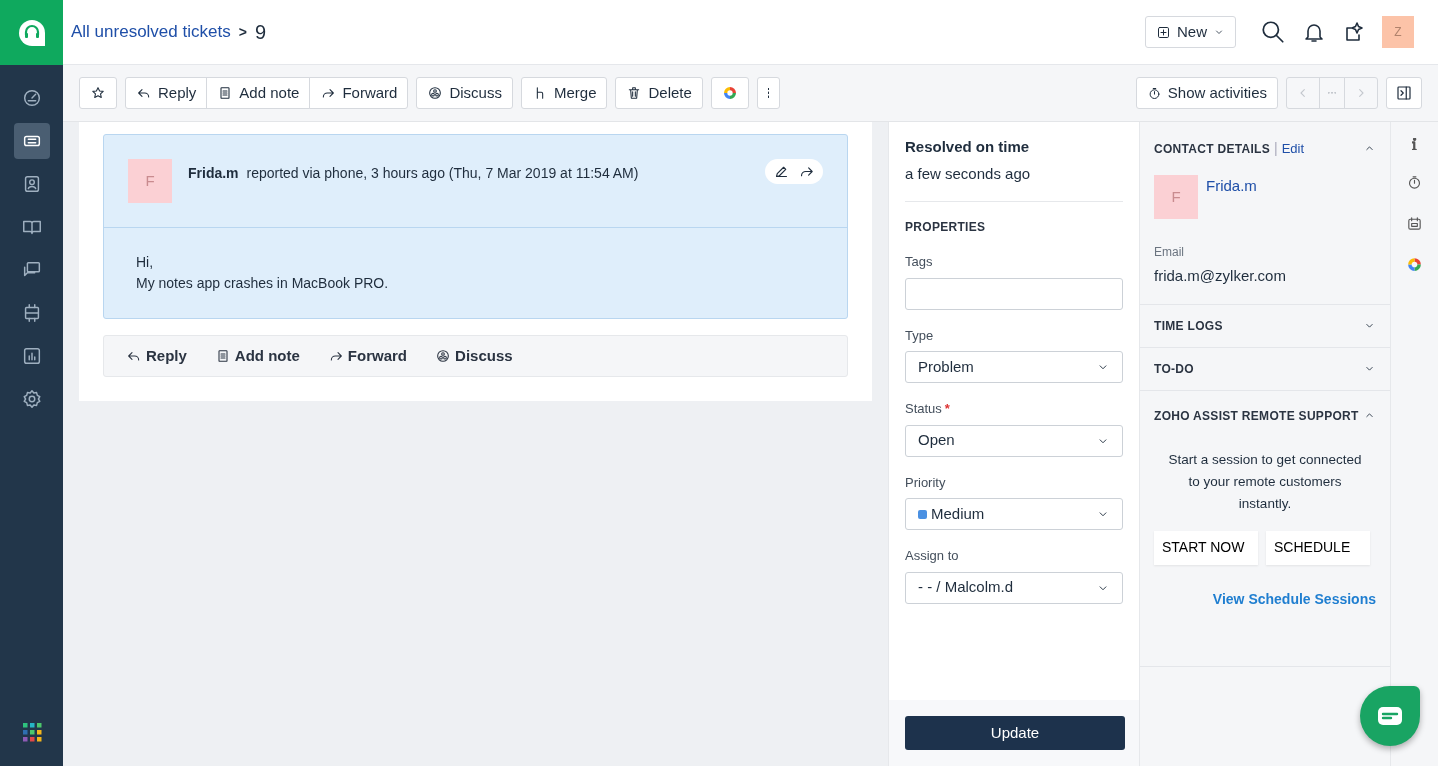  Describe the element at coordinates (1414, 144) in the screenshot. I see `info-icon` at that location.